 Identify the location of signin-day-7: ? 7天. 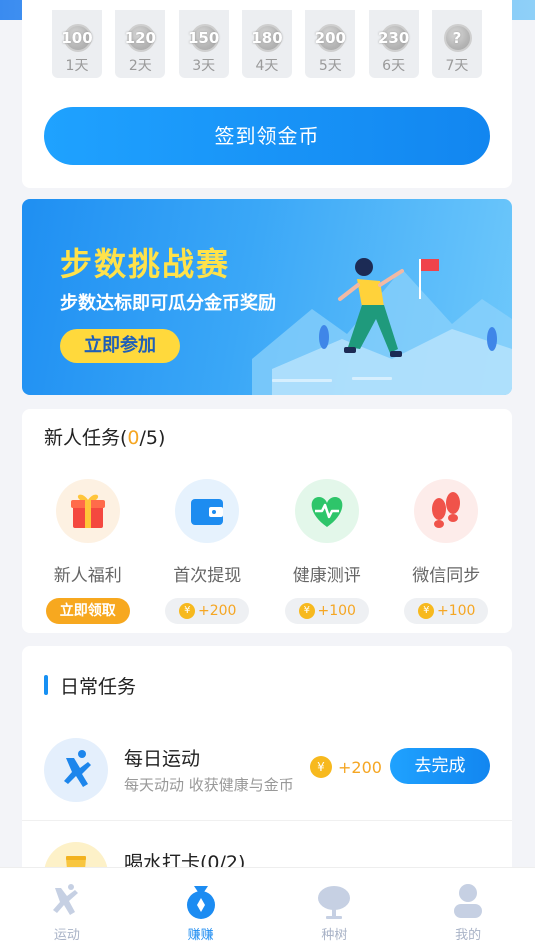
(456, 44).